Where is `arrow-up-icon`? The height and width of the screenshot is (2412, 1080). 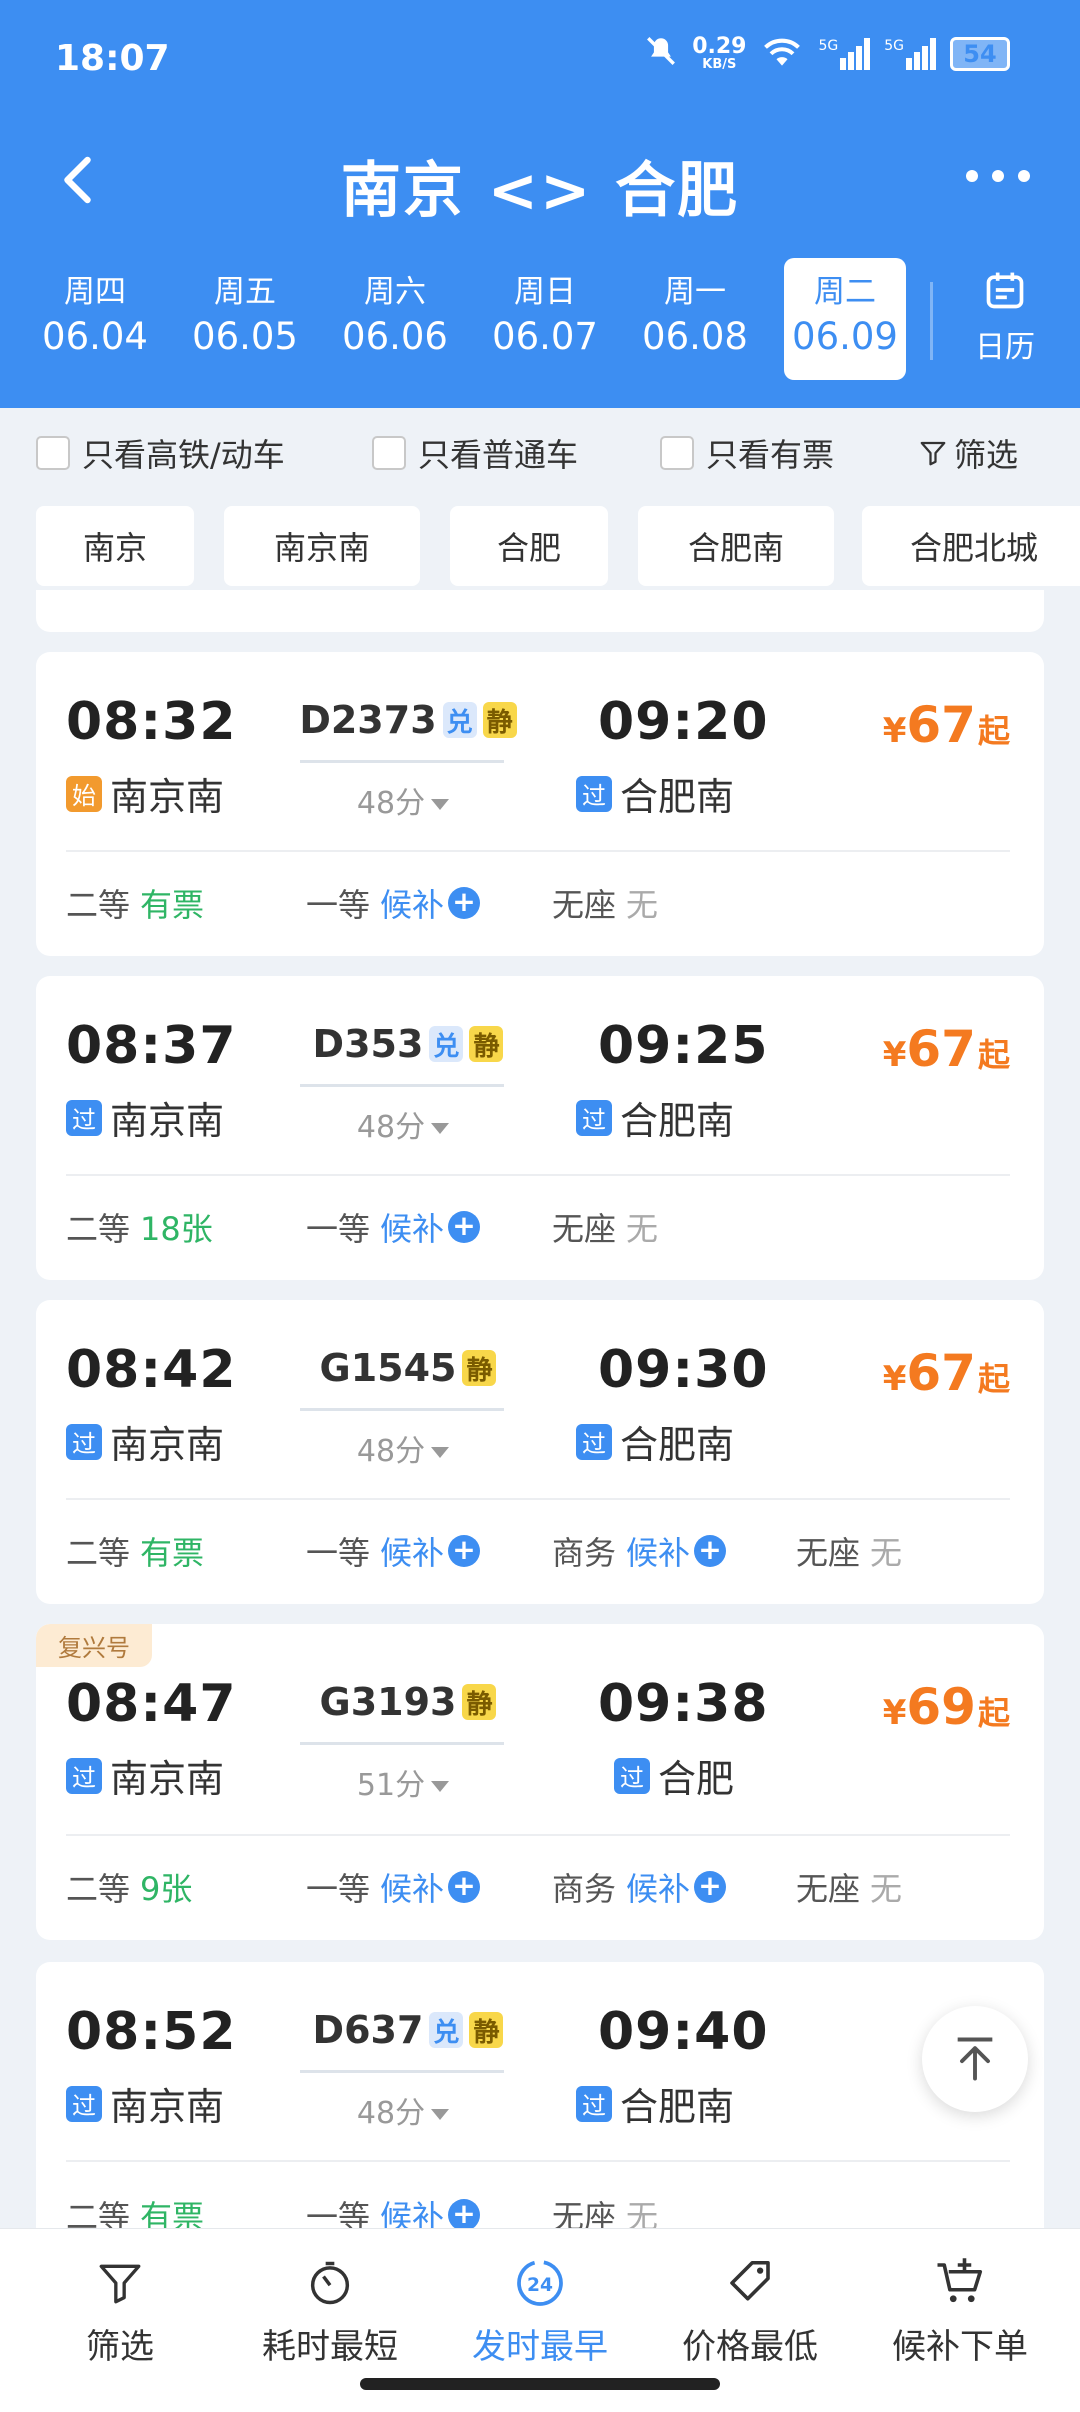 arrow-up-icon is located at coordinates (975, 2059).